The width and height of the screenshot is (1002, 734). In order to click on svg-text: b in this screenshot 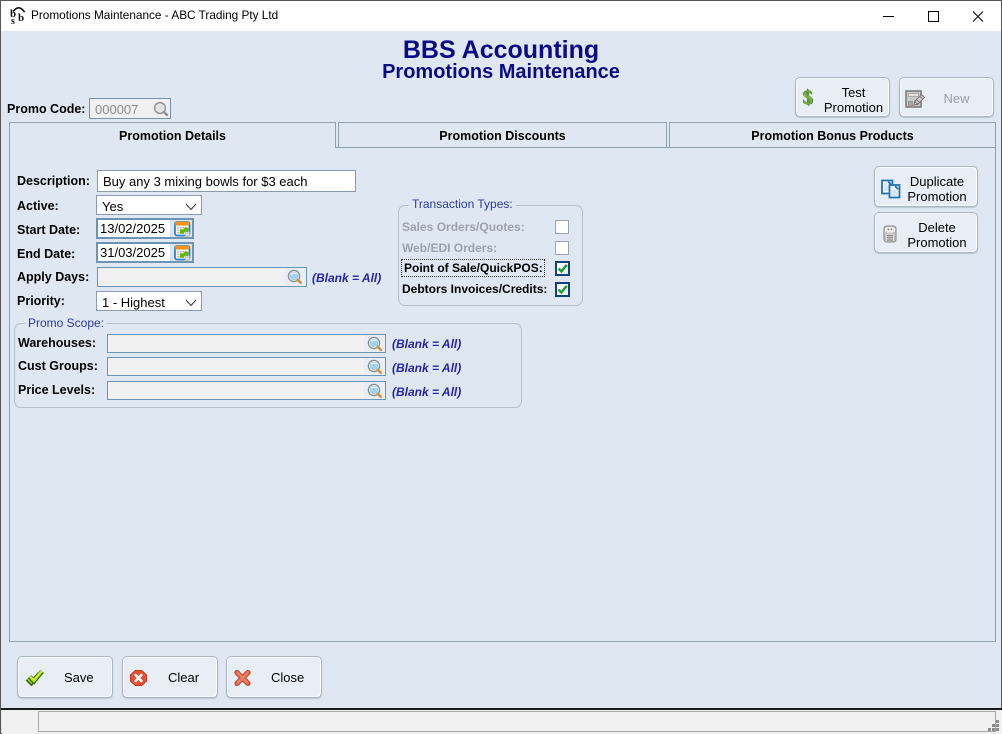, I will do `click(21, 18)`.